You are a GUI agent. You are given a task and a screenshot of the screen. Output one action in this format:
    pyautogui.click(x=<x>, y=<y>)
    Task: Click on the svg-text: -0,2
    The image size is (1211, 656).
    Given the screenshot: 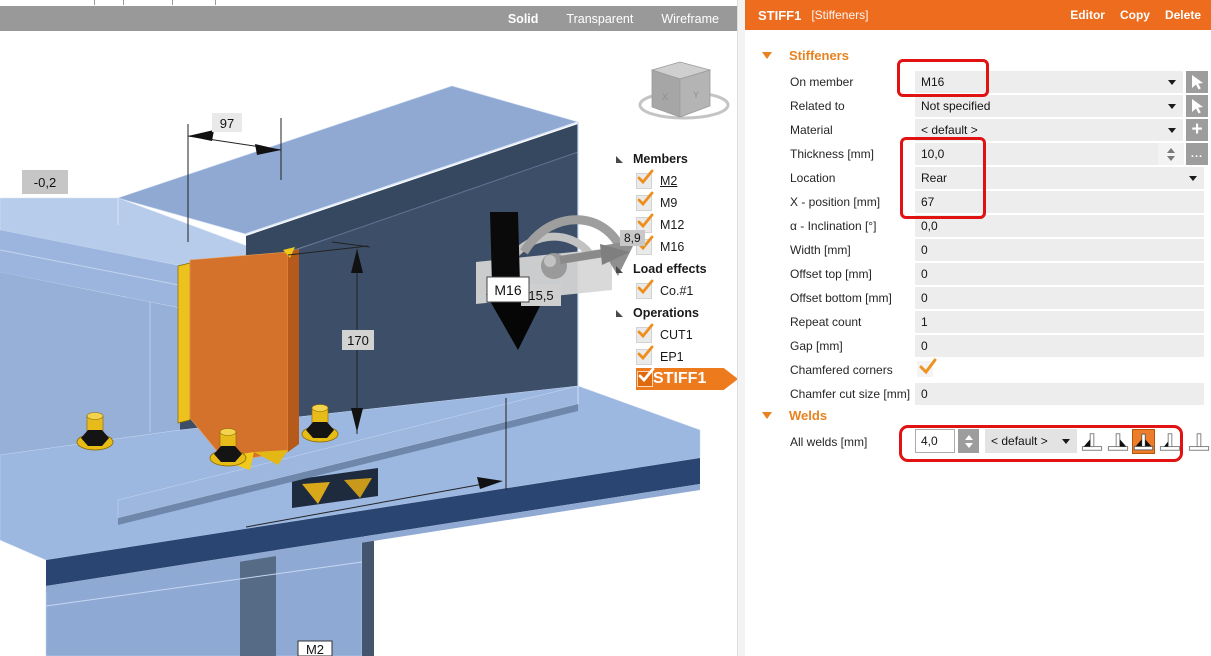 What is the action you would take?
    pyautogui.click(x=45, y=182)
    